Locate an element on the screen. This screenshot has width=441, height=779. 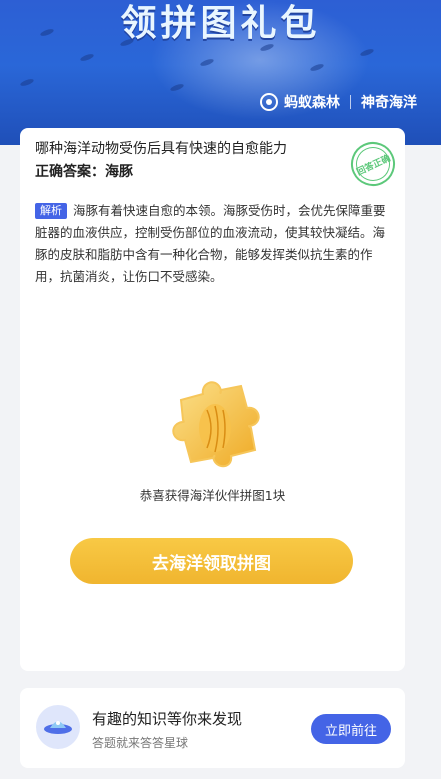
planet-ufo-icon is located at coordinates (58, 727).